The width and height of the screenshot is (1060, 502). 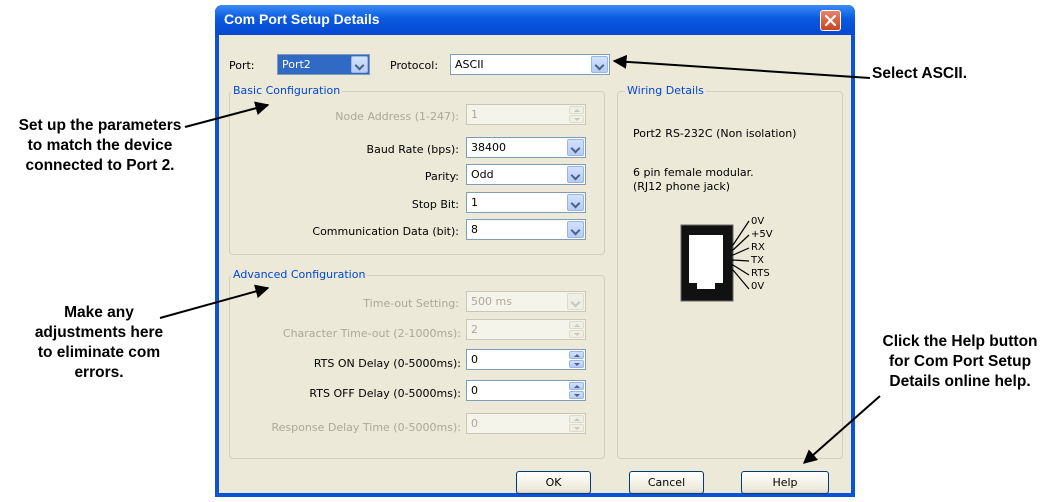 What do you see at coordinates (435, 204) in the screenshot?
I see `stop-bit-label: Stop Bit:` at bounding box center [435, 204].